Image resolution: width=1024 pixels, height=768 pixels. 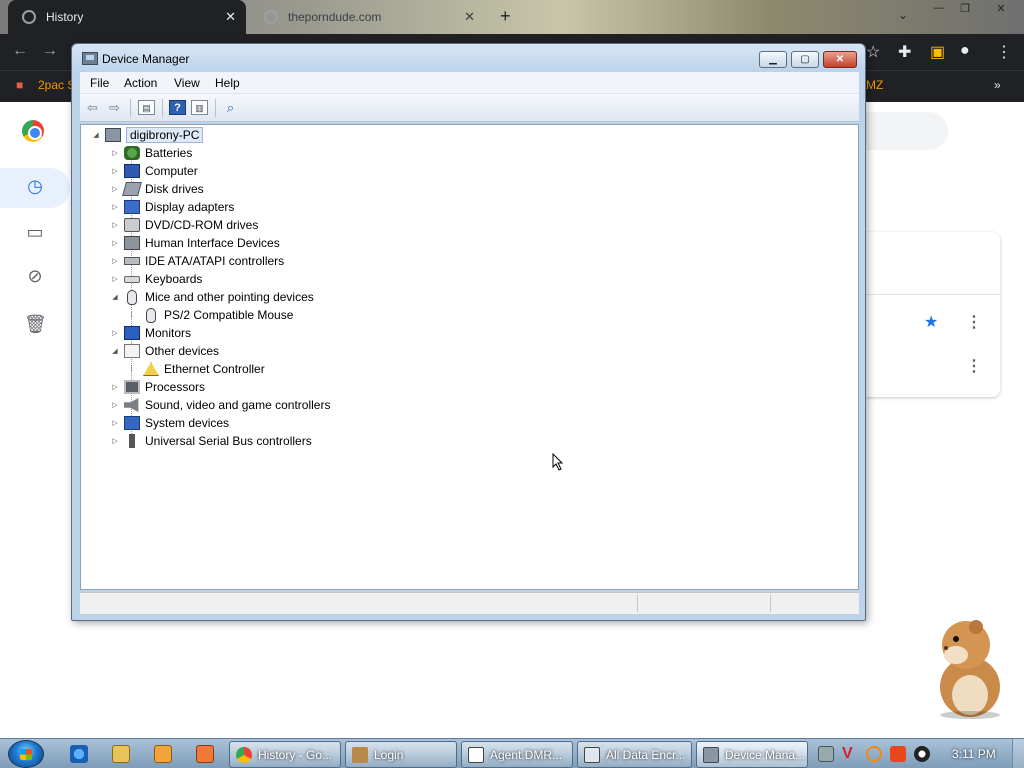 What do you see at coordinates (401, 754) in the screenshot?
I see `taskbar-button-login: Login` at bounding box center [401, 754].